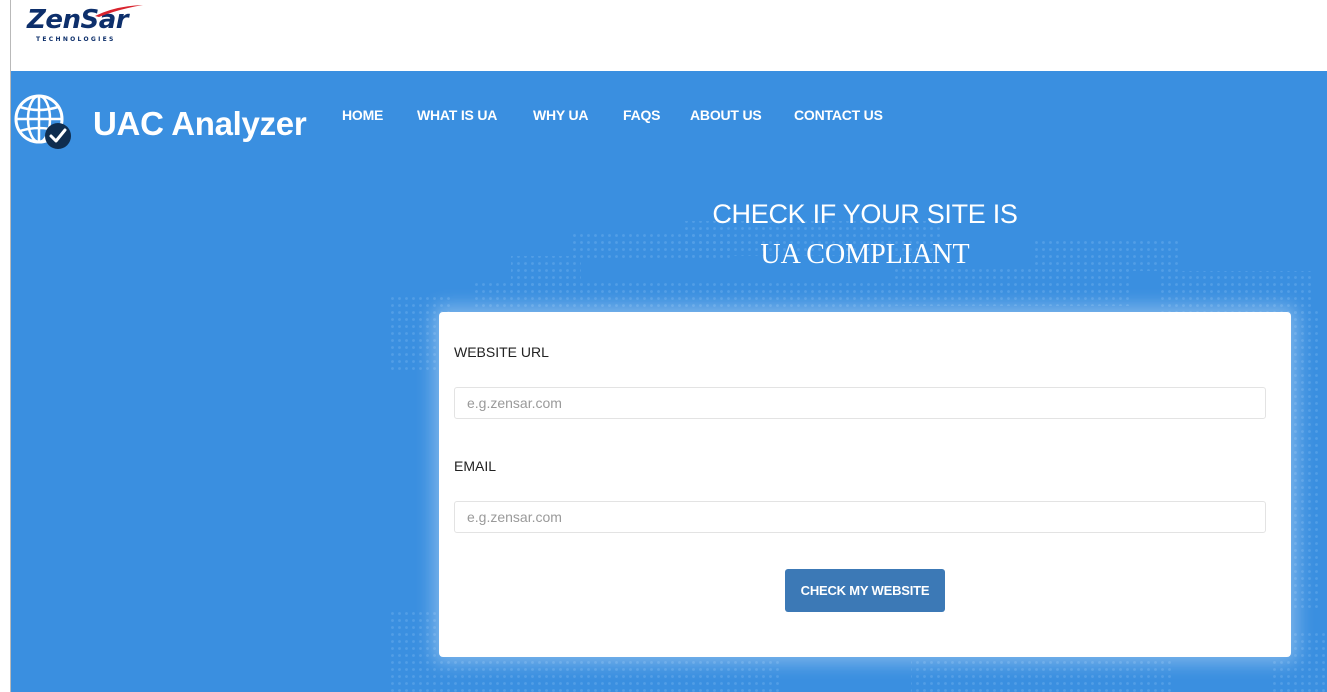 Image resolution: width=1327 pixels, height=692 pixels. Describe the element at coordinates (119, 11) in the screenshot. I see `logo-swoosh-icon` at that location.